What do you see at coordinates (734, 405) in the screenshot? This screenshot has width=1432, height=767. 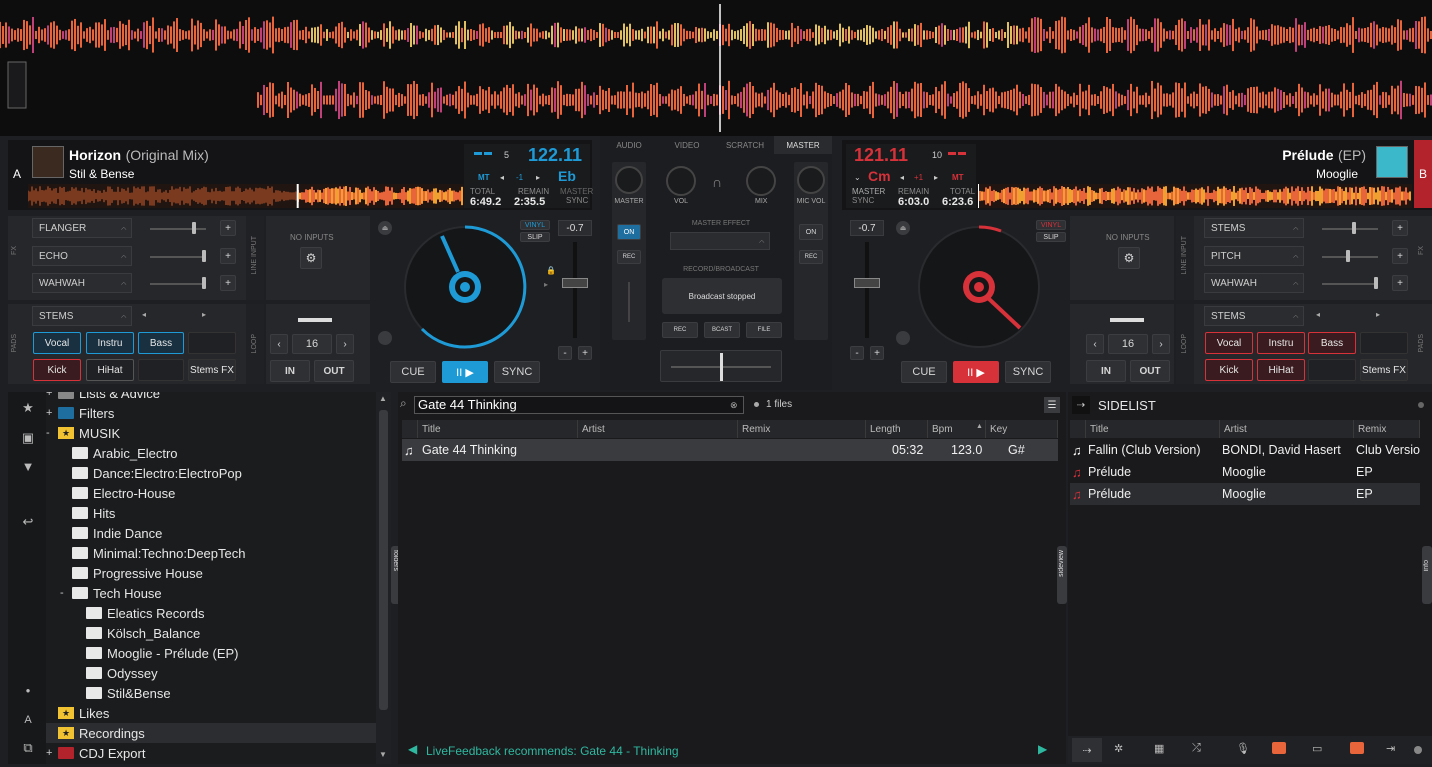 I see `search-clear-icon: ⊗` at bounding box center [734, 405].